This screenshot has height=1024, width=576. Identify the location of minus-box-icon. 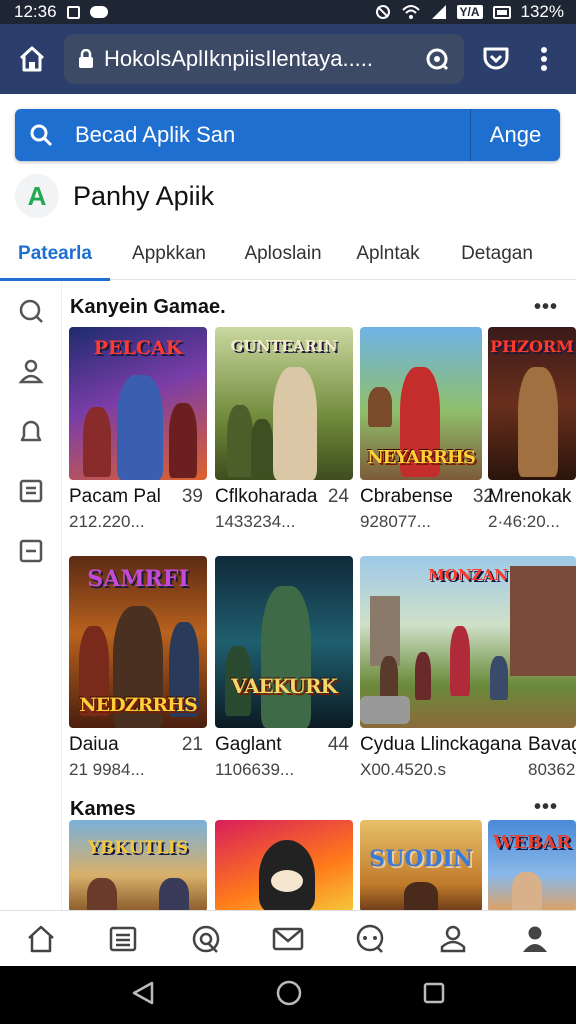
(30, 551).